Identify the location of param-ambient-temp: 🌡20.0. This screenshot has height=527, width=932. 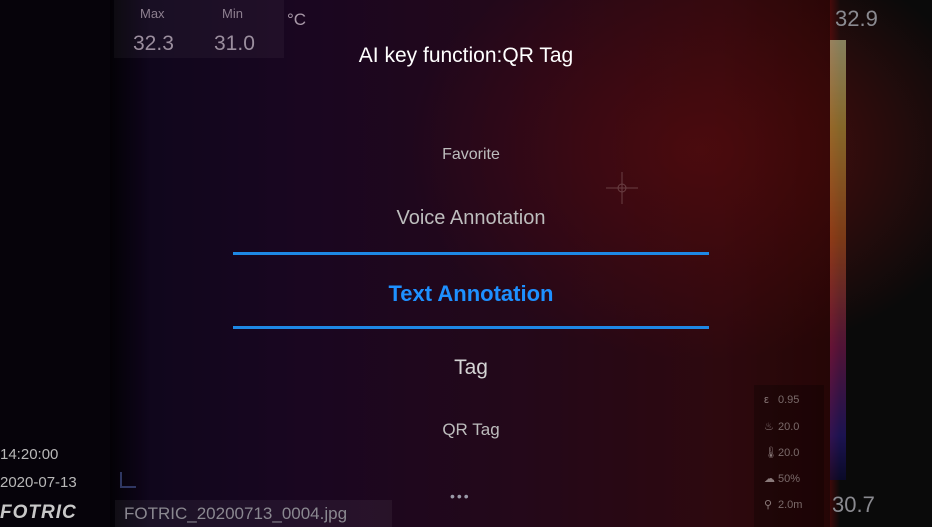
(782, 453).